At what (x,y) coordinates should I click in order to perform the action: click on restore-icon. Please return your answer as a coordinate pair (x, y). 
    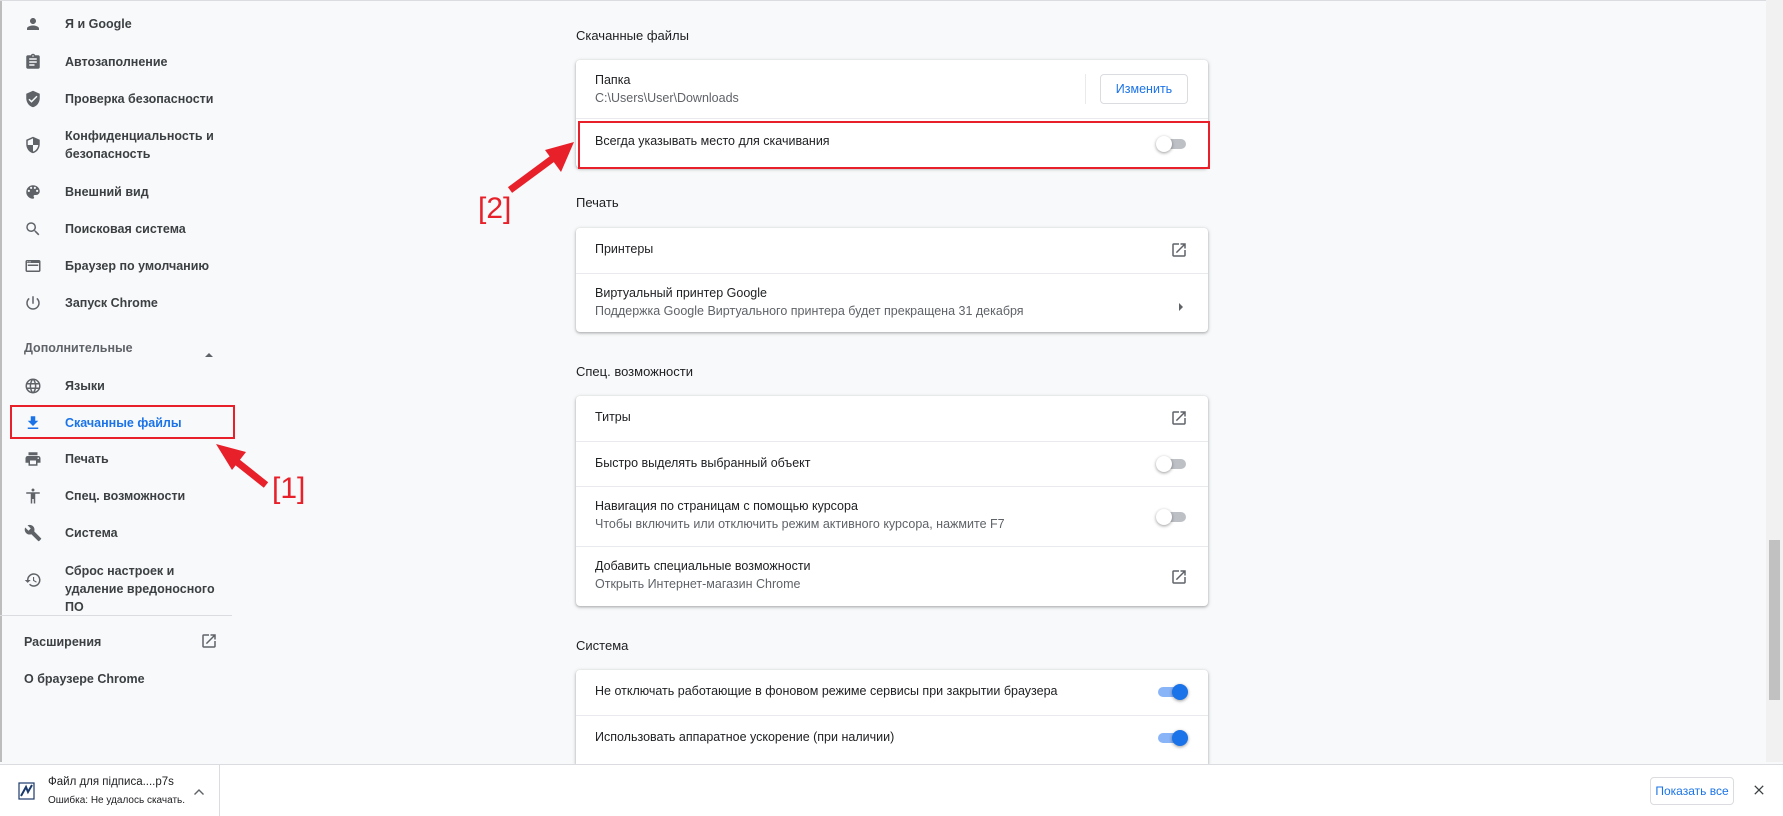
    Looking at the image, I should click on (33, 580).